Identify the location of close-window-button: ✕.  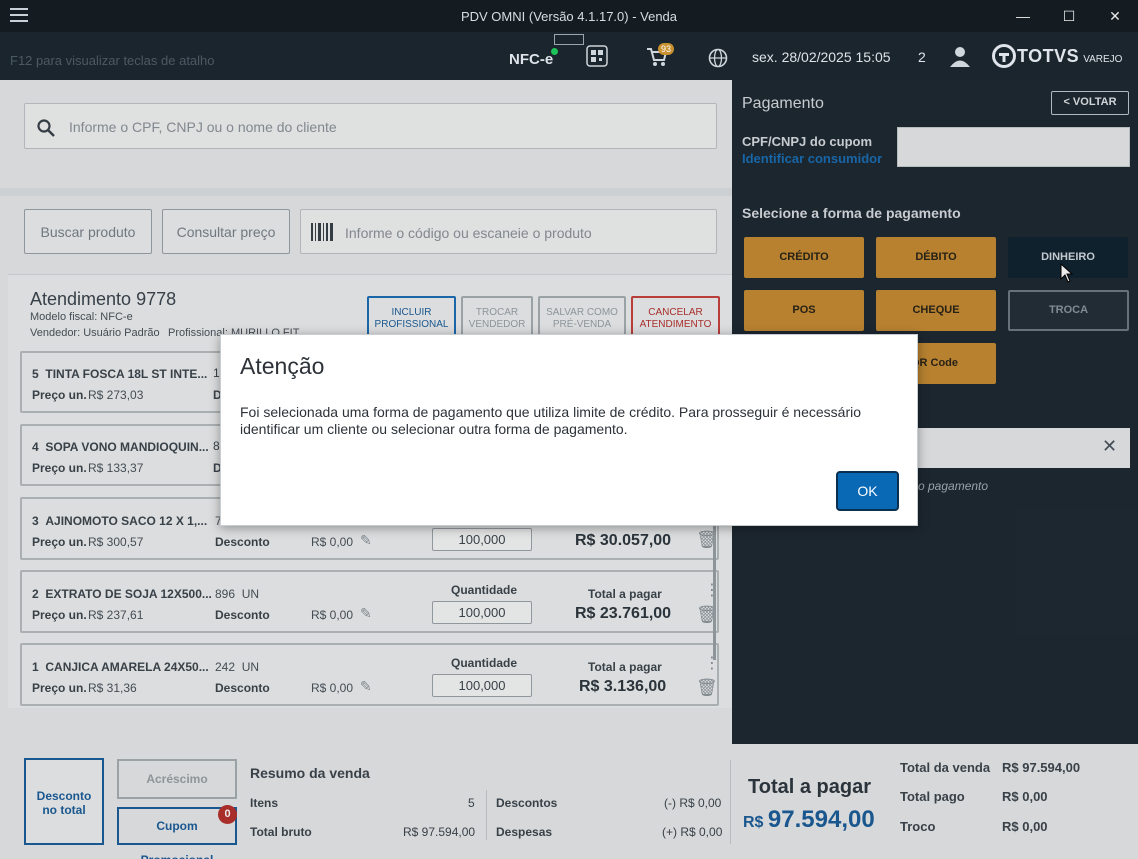
(1115, 16).